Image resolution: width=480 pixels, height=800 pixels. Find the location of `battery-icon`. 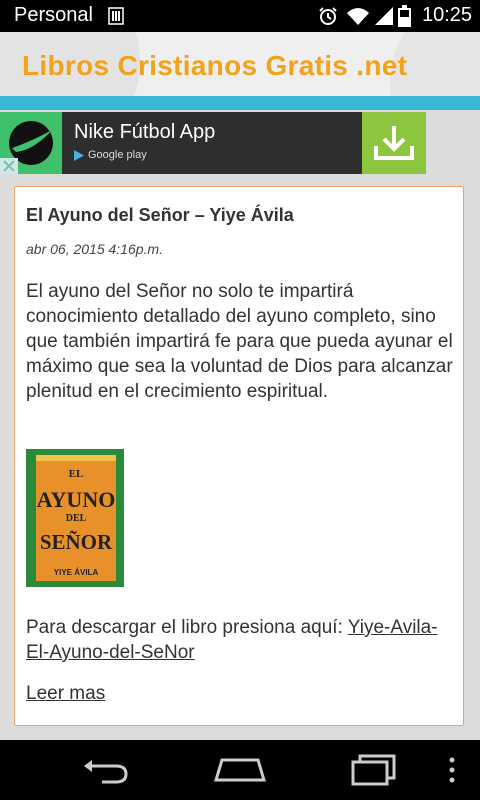

battery-icon is located at coordinates (404, 16).